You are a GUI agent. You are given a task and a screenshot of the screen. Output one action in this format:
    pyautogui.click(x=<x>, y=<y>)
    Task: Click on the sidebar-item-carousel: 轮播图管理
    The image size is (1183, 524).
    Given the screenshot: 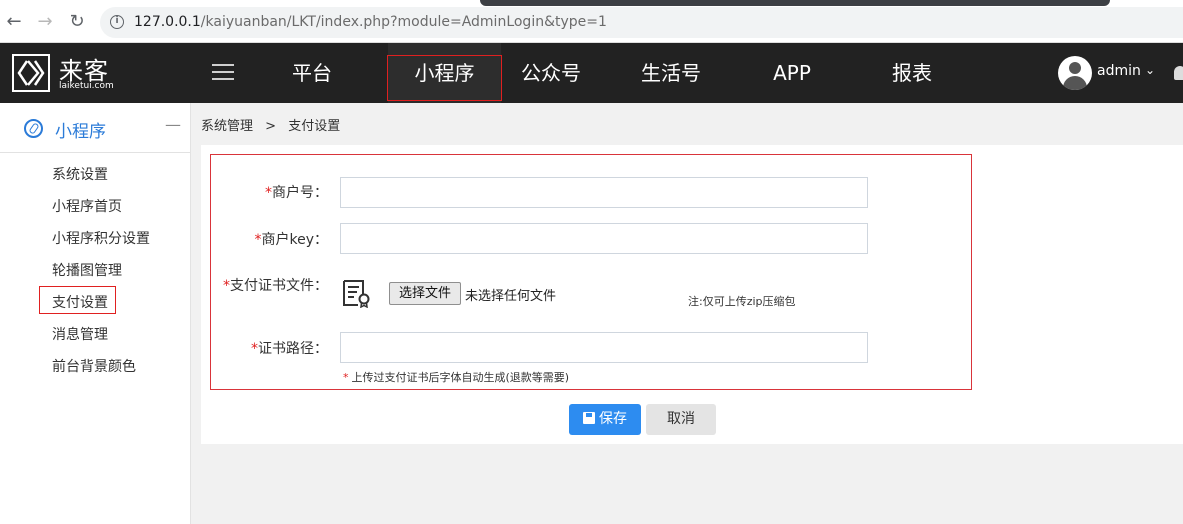 What is the action you would take?
    pyautogui.click(x=87, y=270)
    